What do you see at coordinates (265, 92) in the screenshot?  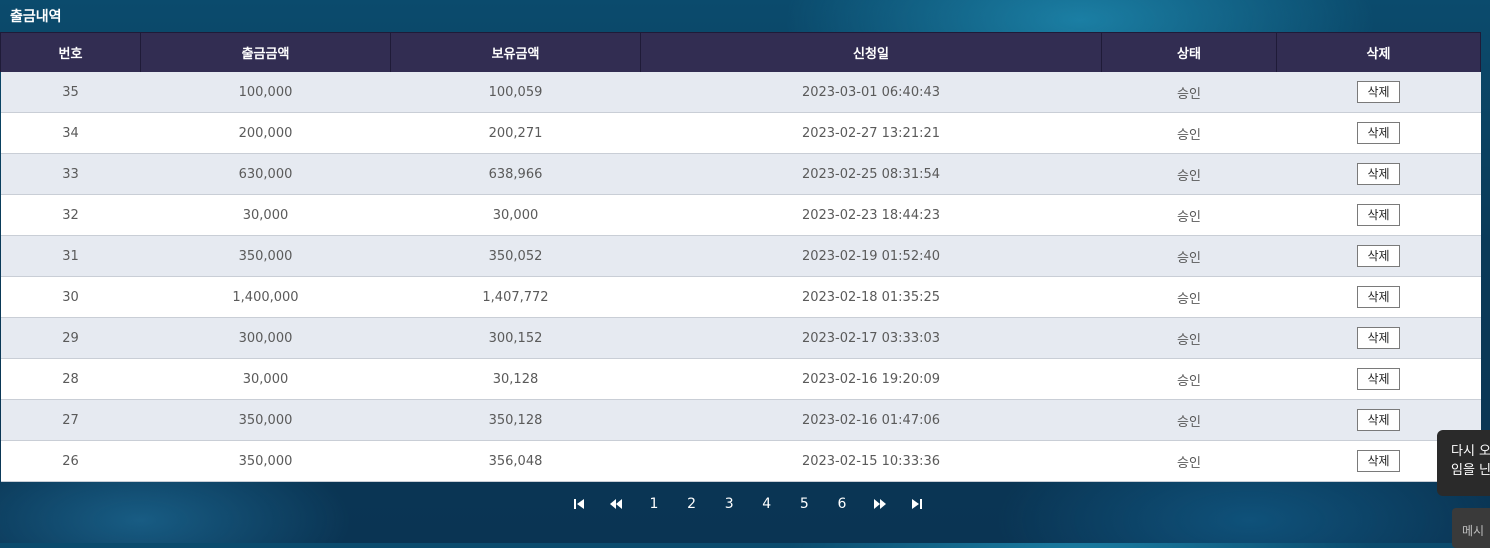 I see `cell-withdraw-amount: 100,000` at bounding box center [265, 92].